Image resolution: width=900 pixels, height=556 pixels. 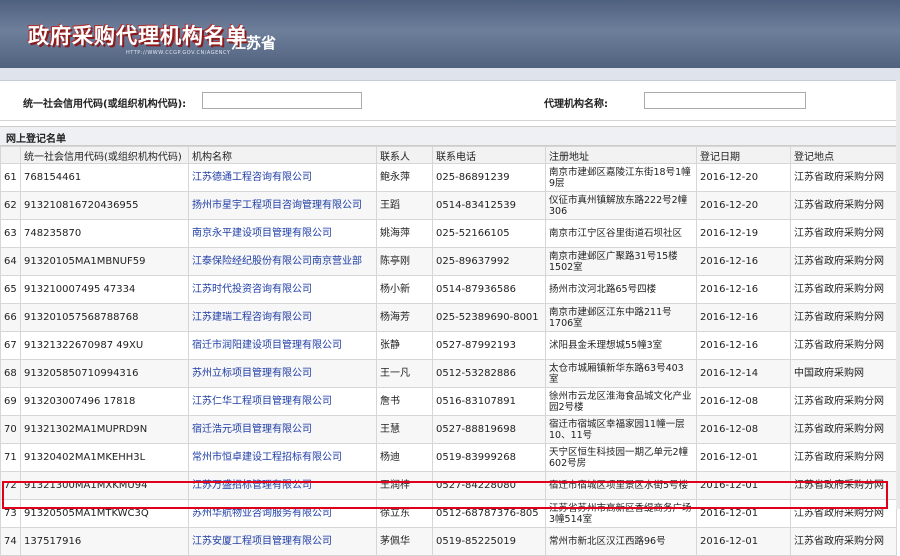 What do you see at coordinates (104, 233) in the screenshot?
I see `credit-code: 748235870` at bounding box center [104, 233].